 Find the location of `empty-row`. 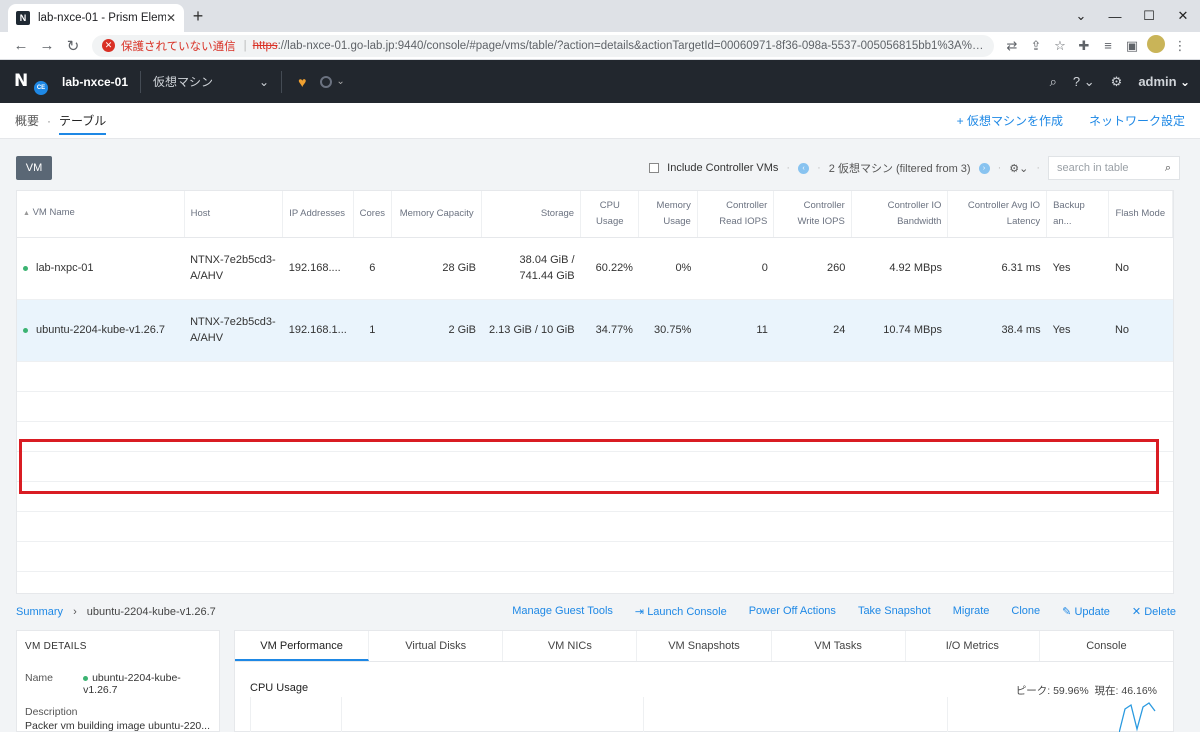

empty-row is located at coordinates (595, 406).